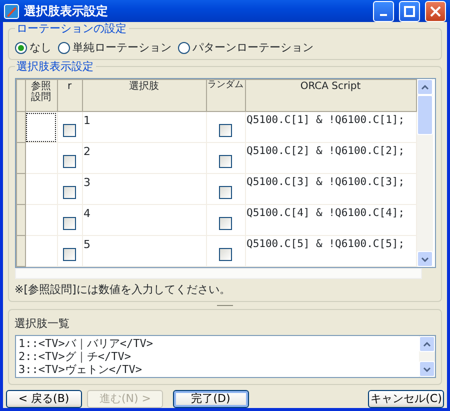 This screenshot has width=450, height=411. What do you see at coordinates (11, 11) in the screenshot?
I see `app-icon` at bounding box center [11, 11].